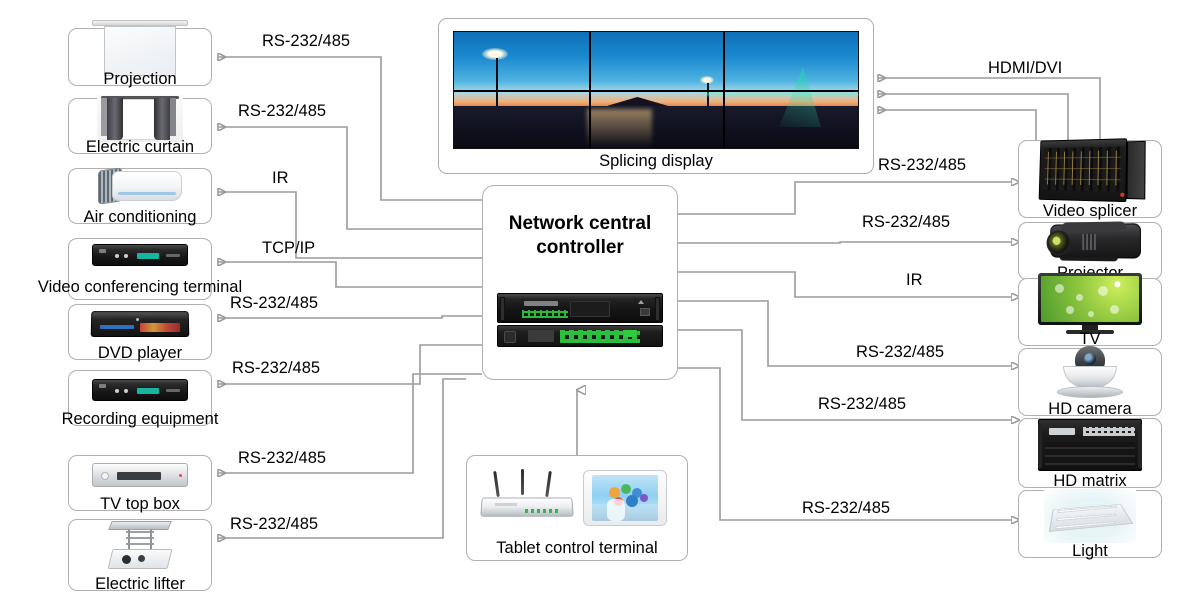 The width and height of the screenshot is (1200, 615). I want to click on device-box-projector: Projector, so click(1090, 251).